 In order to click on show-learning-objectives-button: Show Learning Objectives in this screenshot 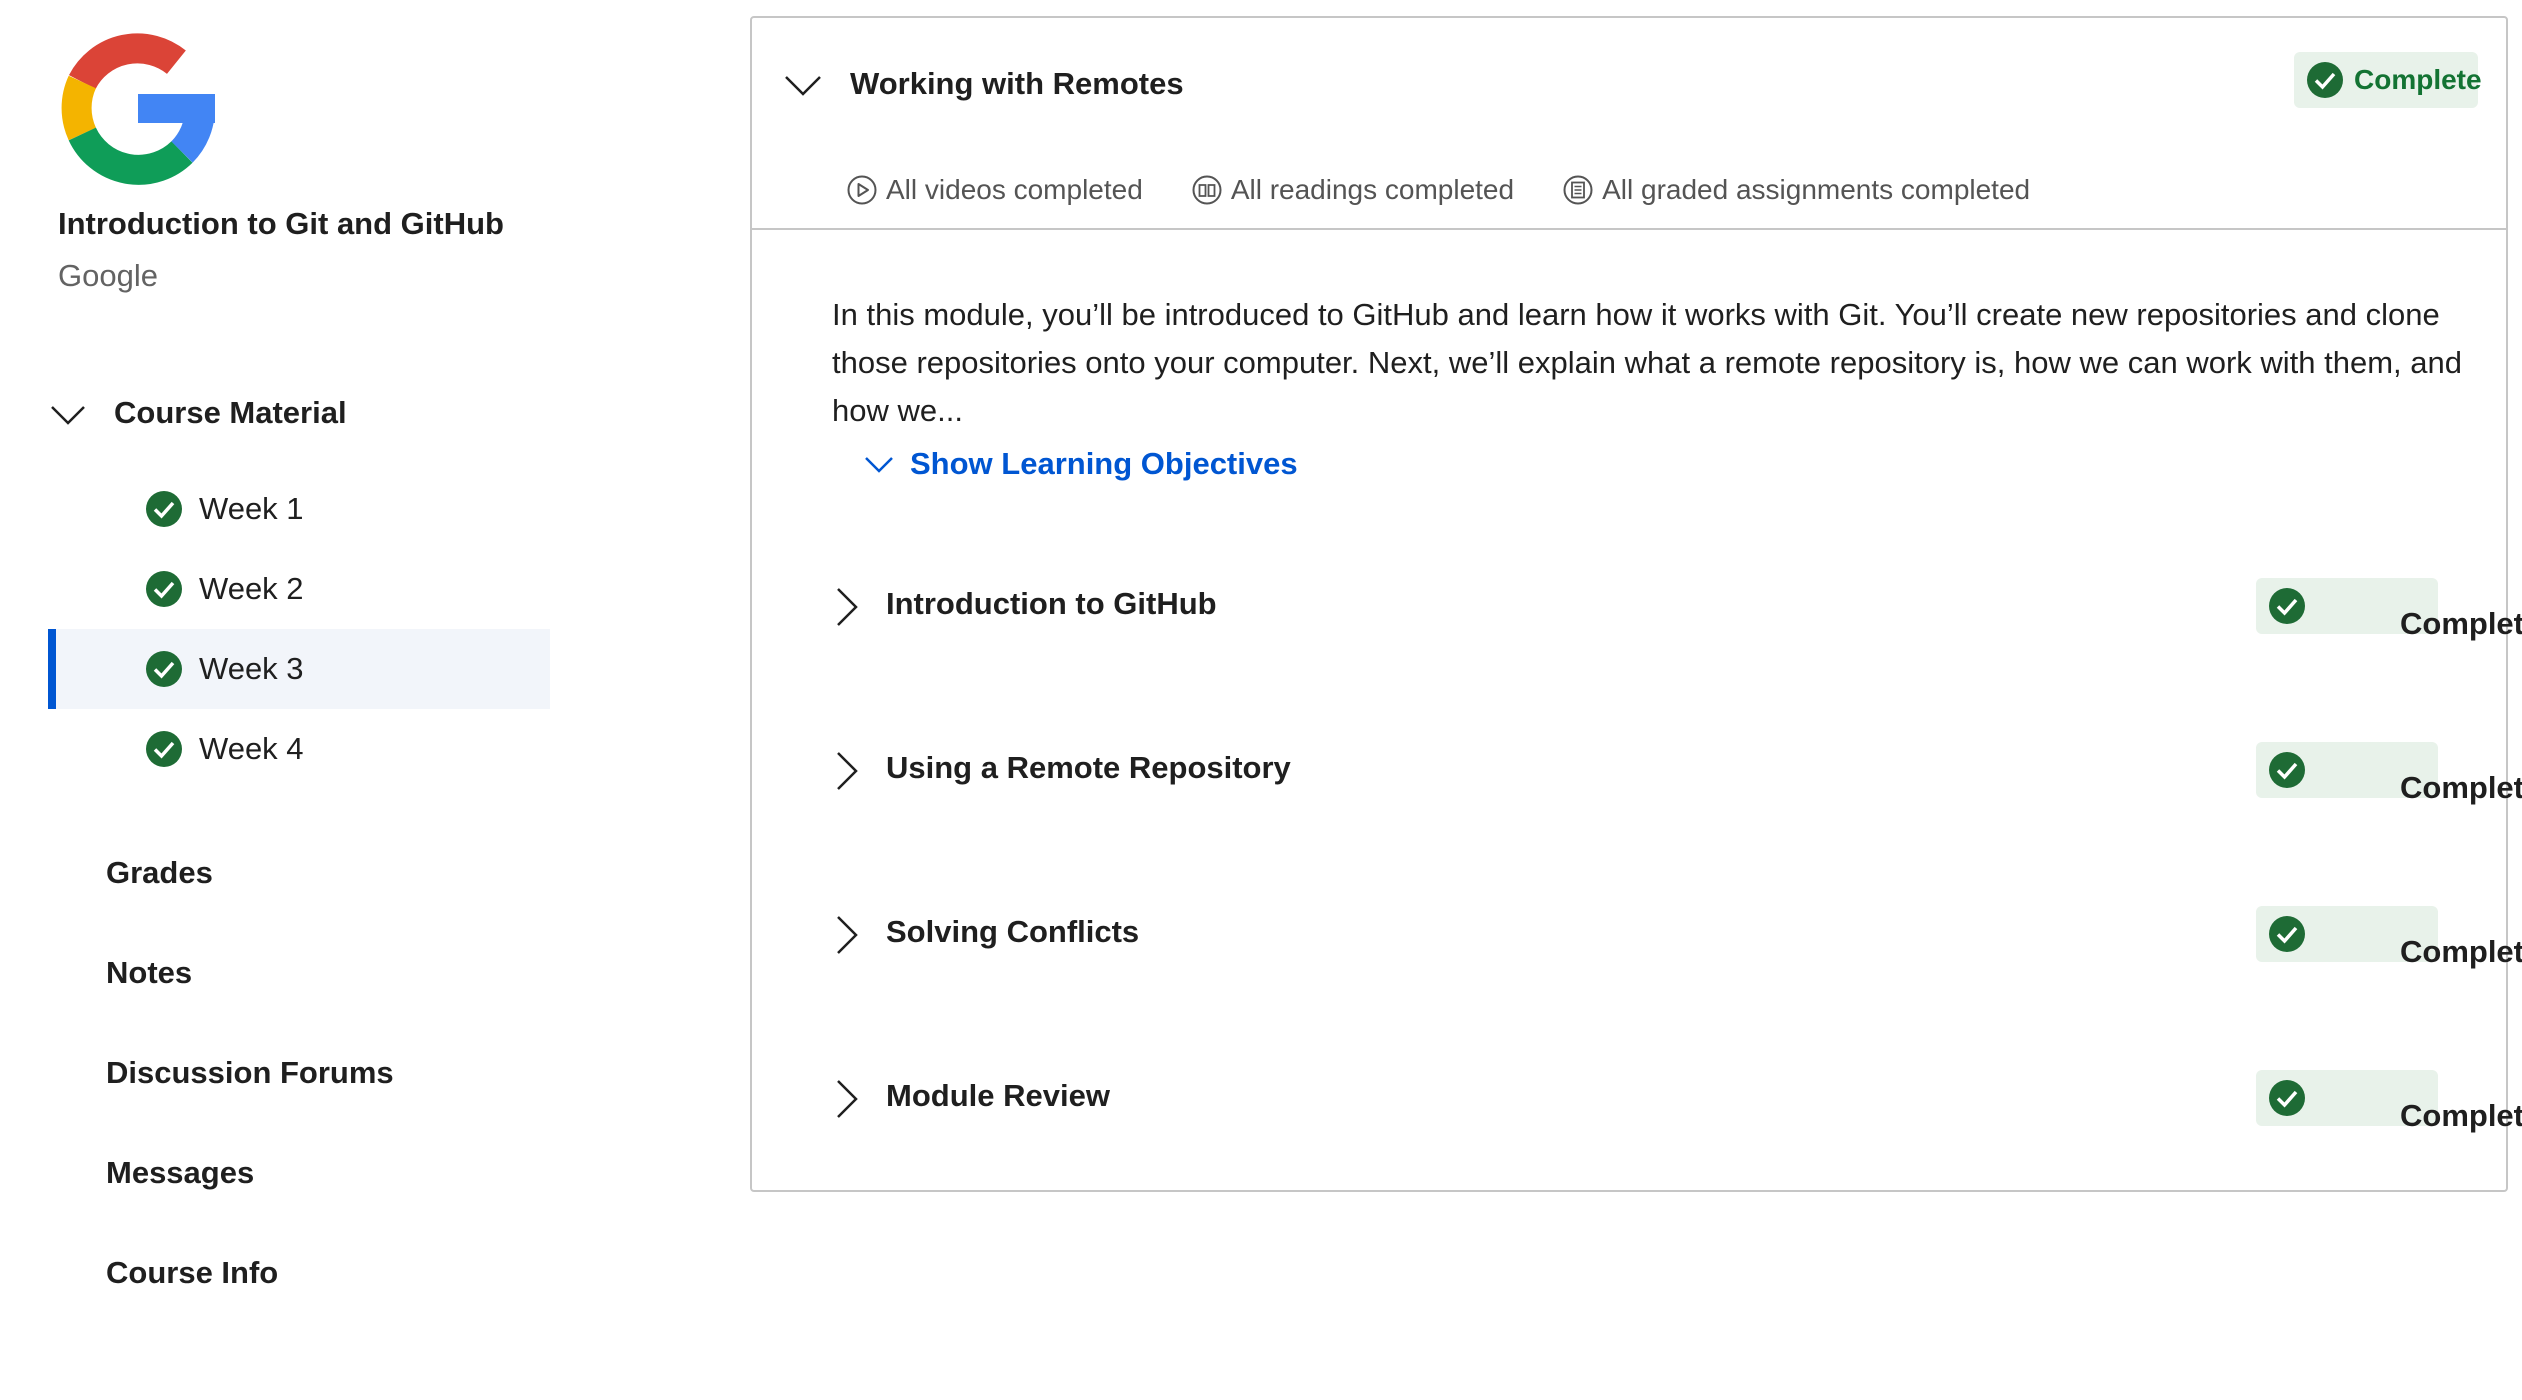, I will do `click(1080, 464)`.